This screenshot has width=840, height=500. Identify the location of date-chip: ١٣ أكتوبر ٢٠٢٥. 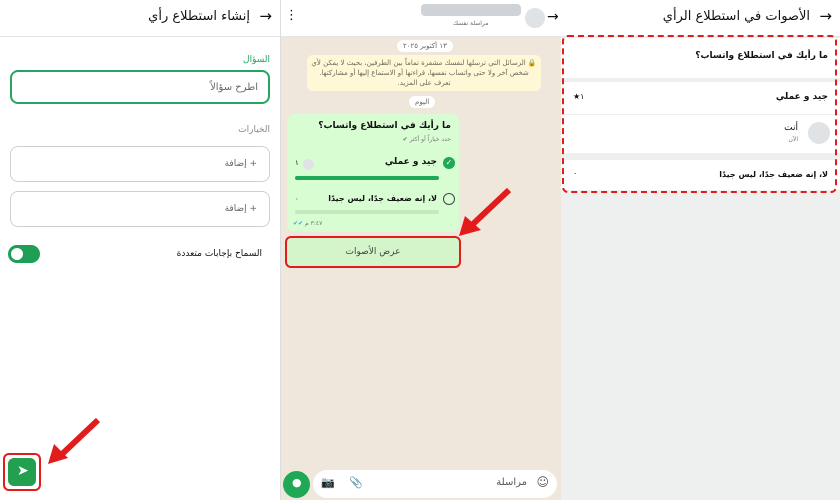
(425, 46).